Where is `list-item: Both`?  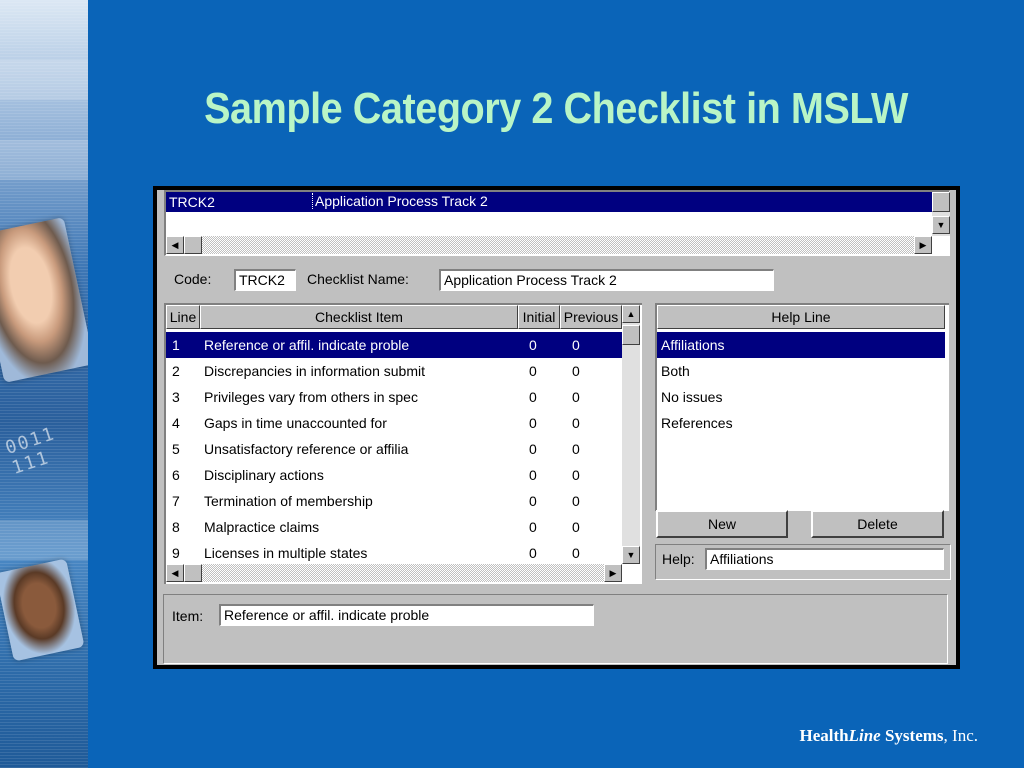 list-item: Both is located at coordinates (801, 371).